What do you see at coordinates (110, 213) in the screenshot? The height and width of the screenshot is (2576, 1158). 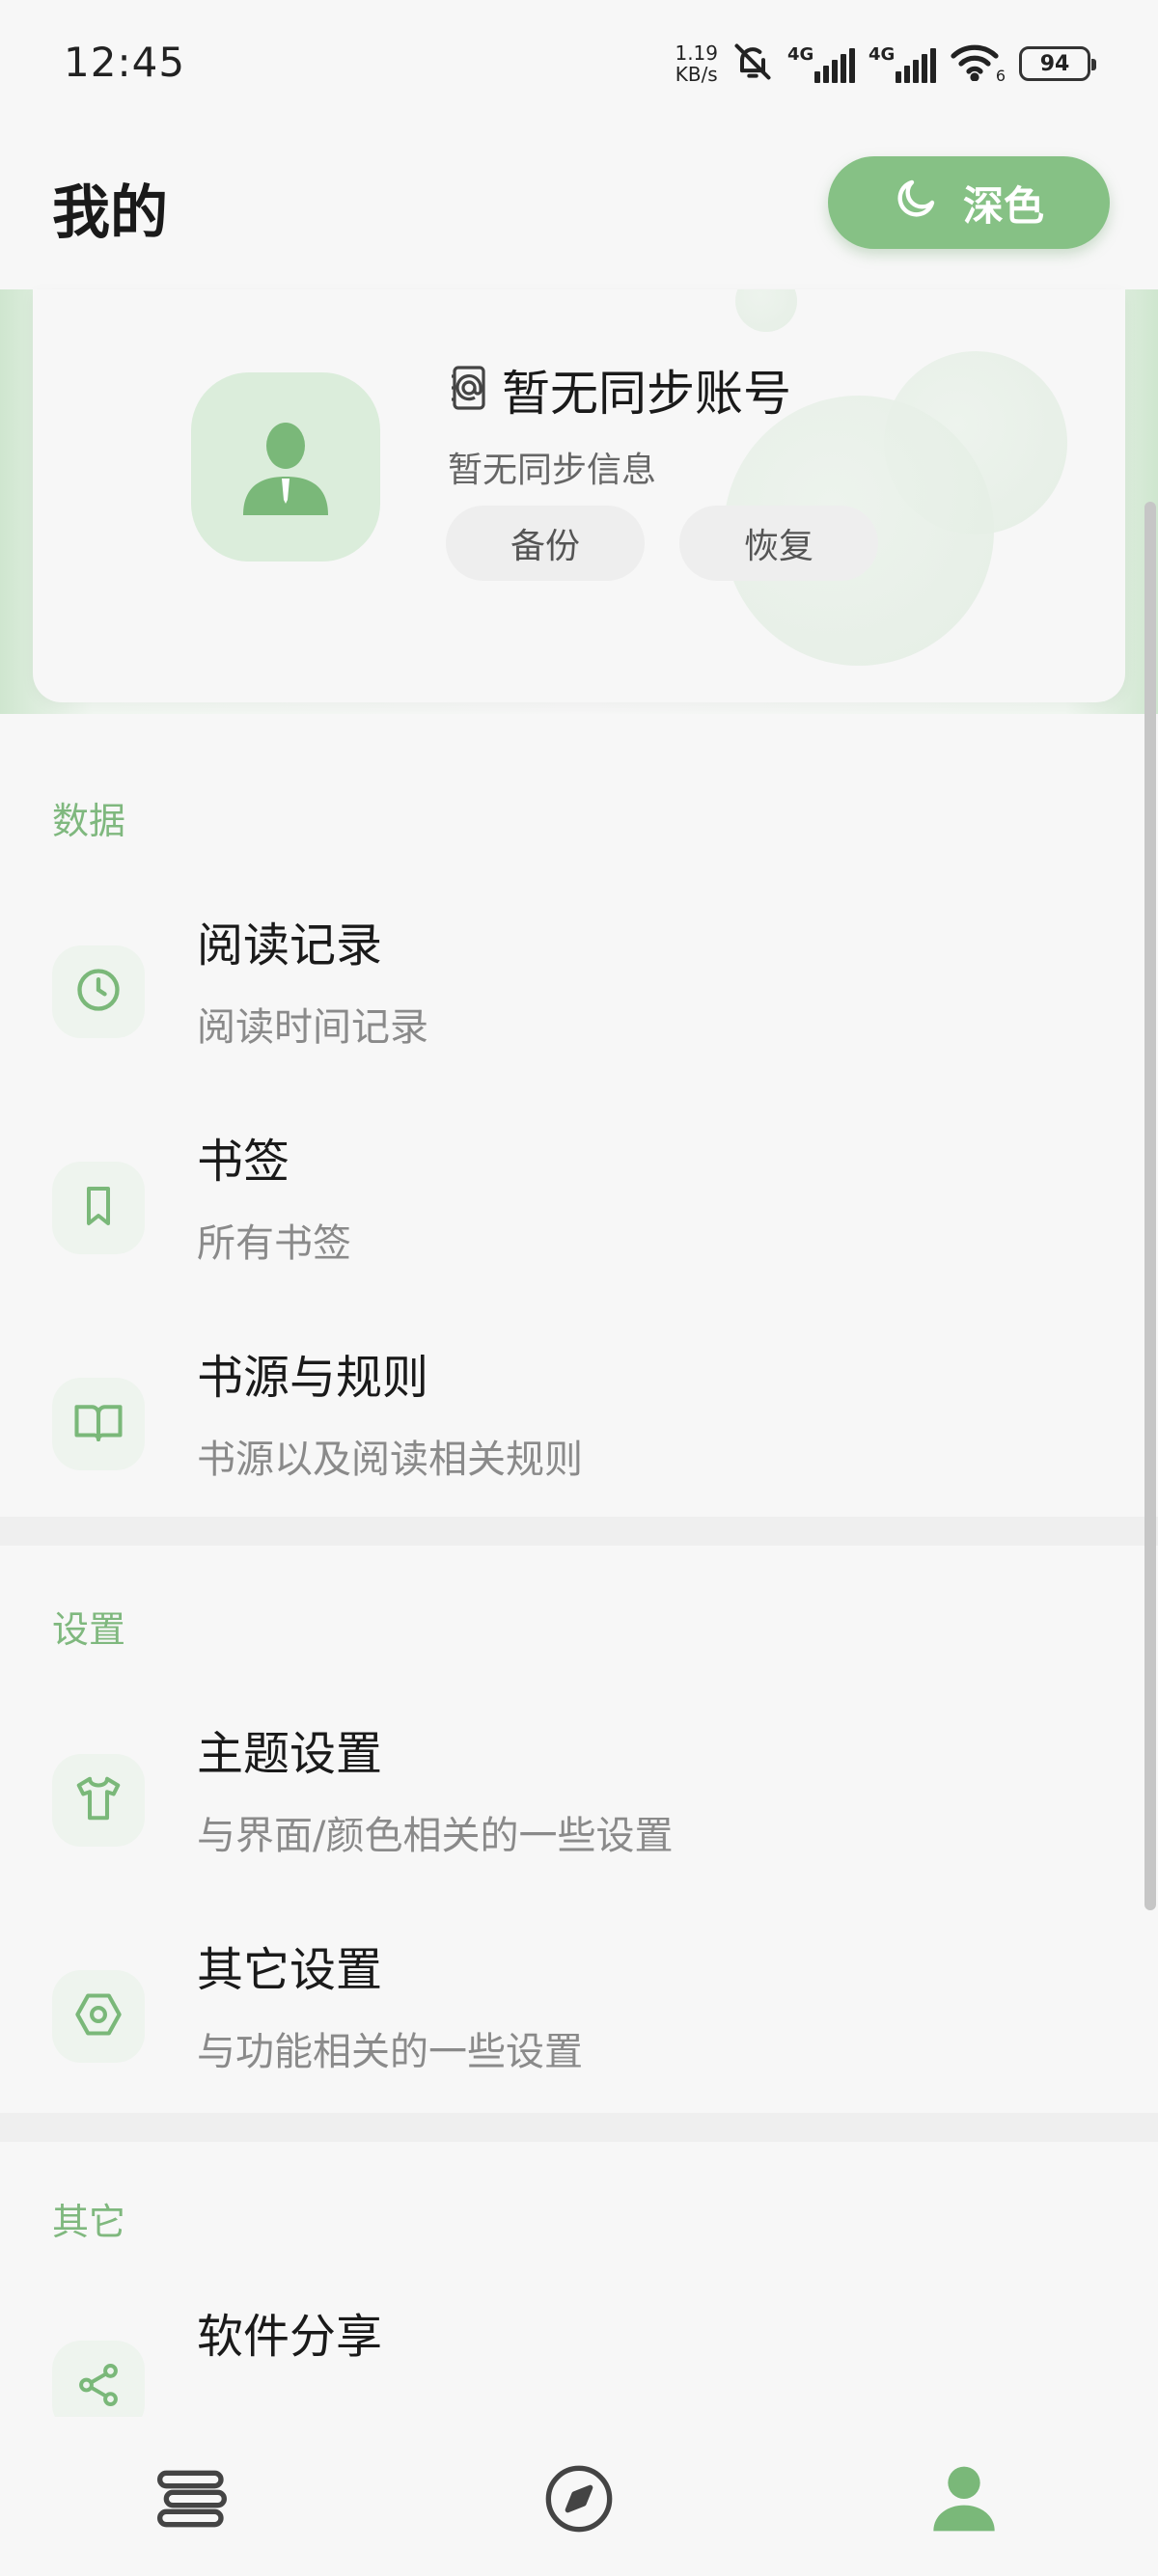 I see `page-title: 我的` at bounding box center [110, 213].